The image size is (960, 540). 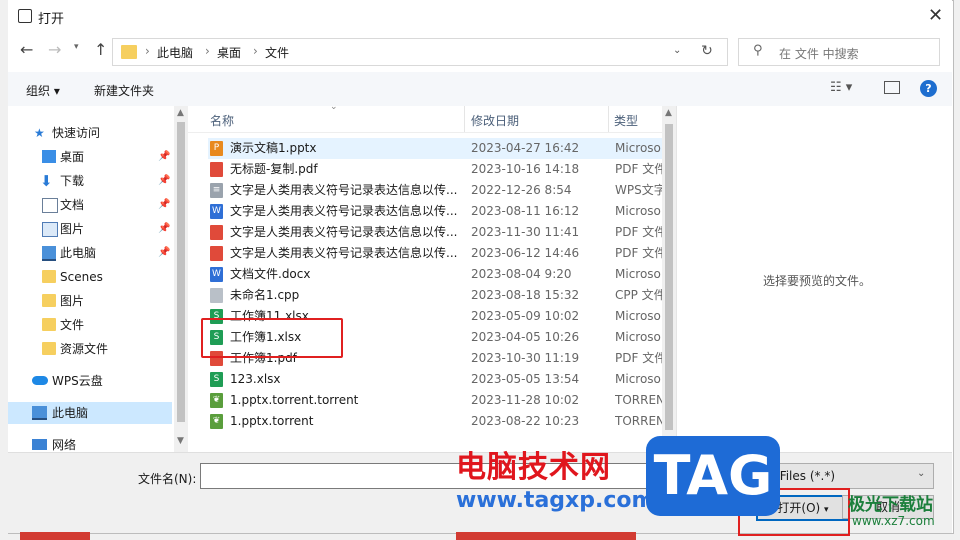 What do you see at coordinates (54, 49) in the screenshot?
I see `forward-button: →` at bounding box center [54, 49].